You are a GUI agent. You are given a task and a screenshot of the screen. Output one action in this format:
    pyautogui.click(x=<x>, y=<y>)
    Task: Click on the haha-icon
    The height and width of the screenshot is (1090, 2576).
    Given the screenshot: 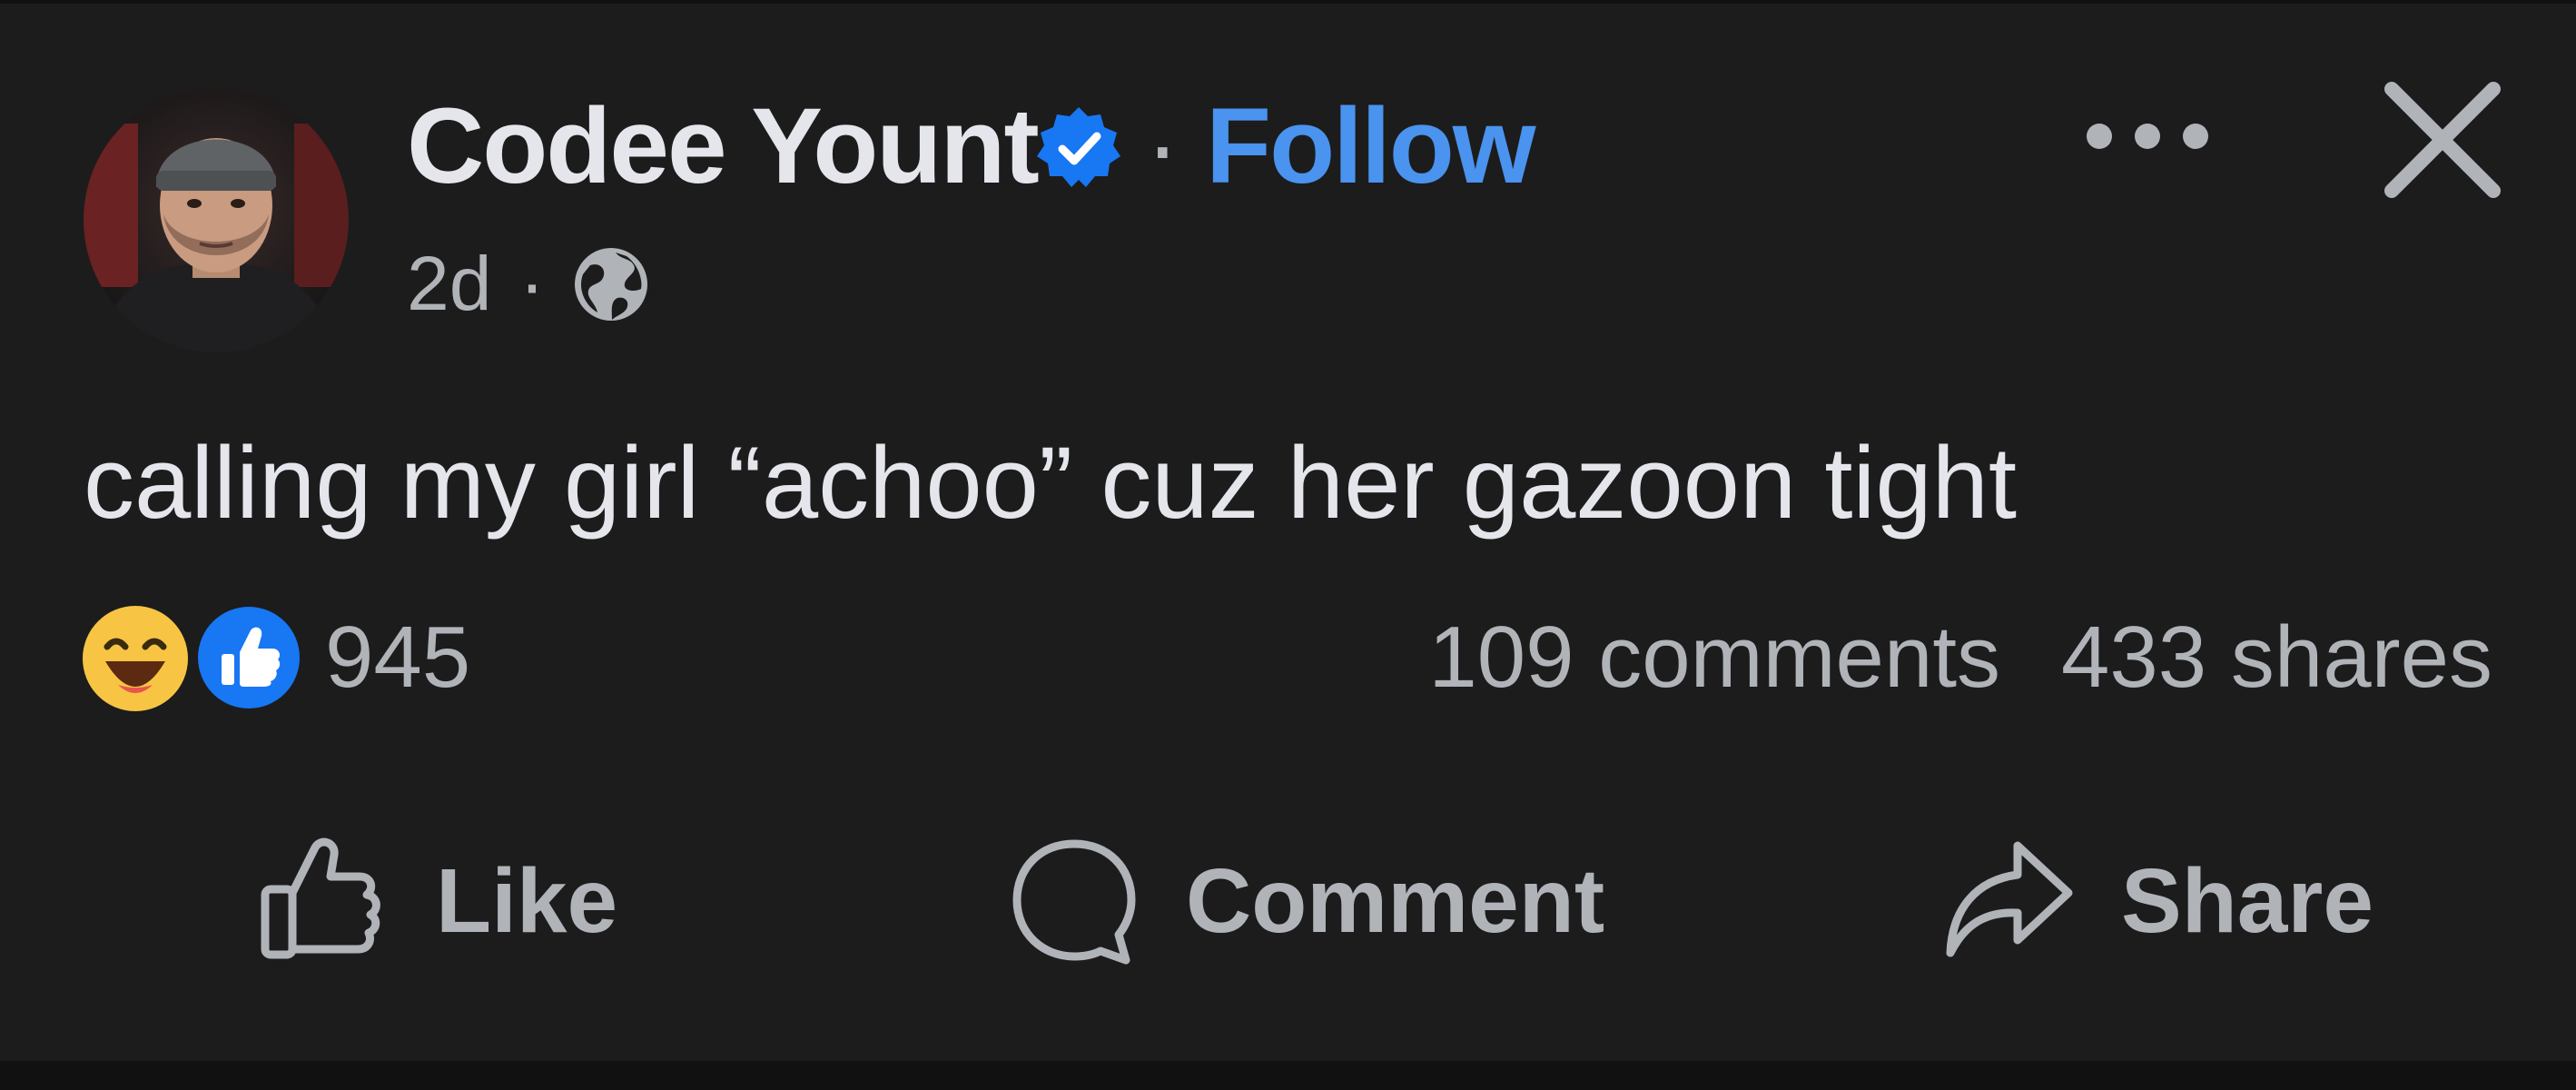 What is the action you would take?
    pyautogui.click(x=135, y=658)
    